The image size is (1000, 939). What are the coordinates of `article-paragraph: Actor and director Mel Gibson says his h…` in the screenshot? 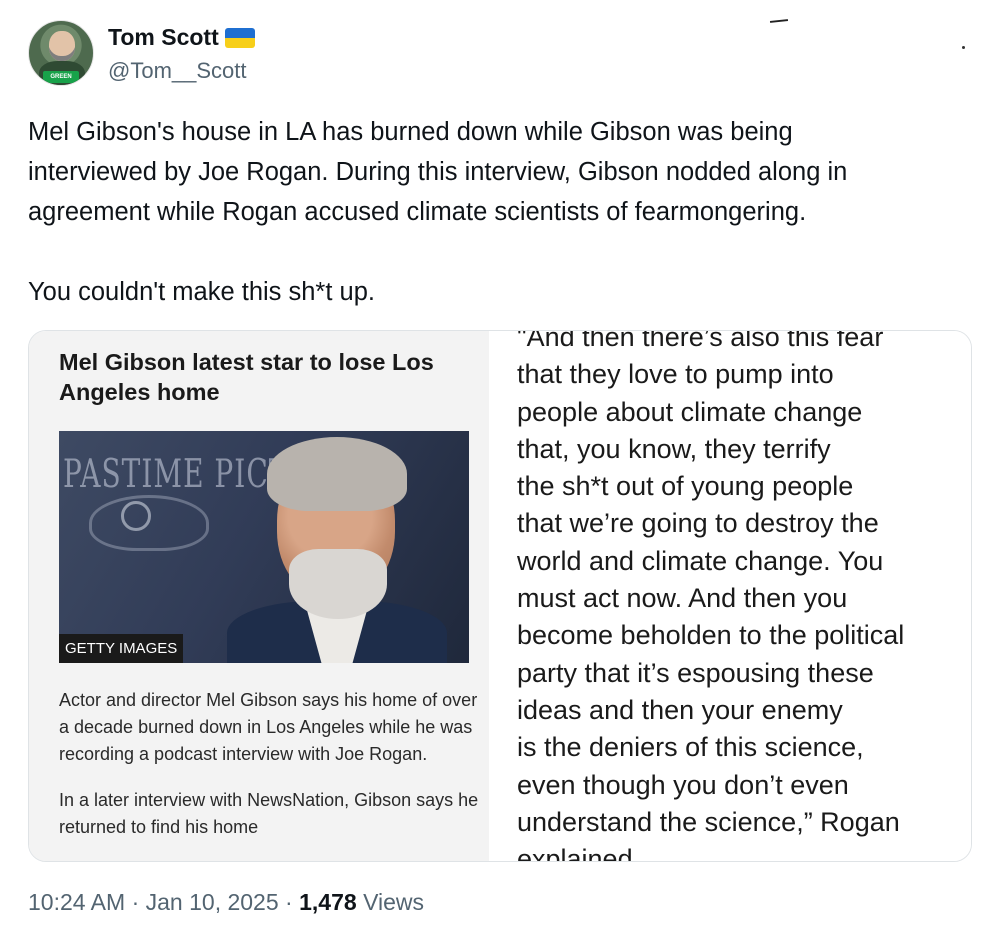 It's located at (268, 727).